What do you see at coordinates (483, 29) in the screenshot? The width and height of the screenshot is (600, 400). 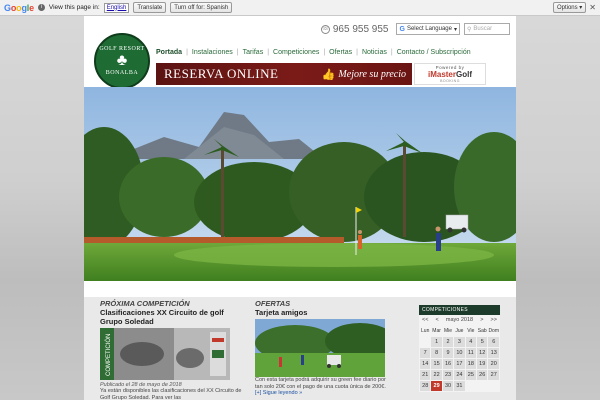 I see `search-placeholder: Buscar` at bounding box center [483, 29].